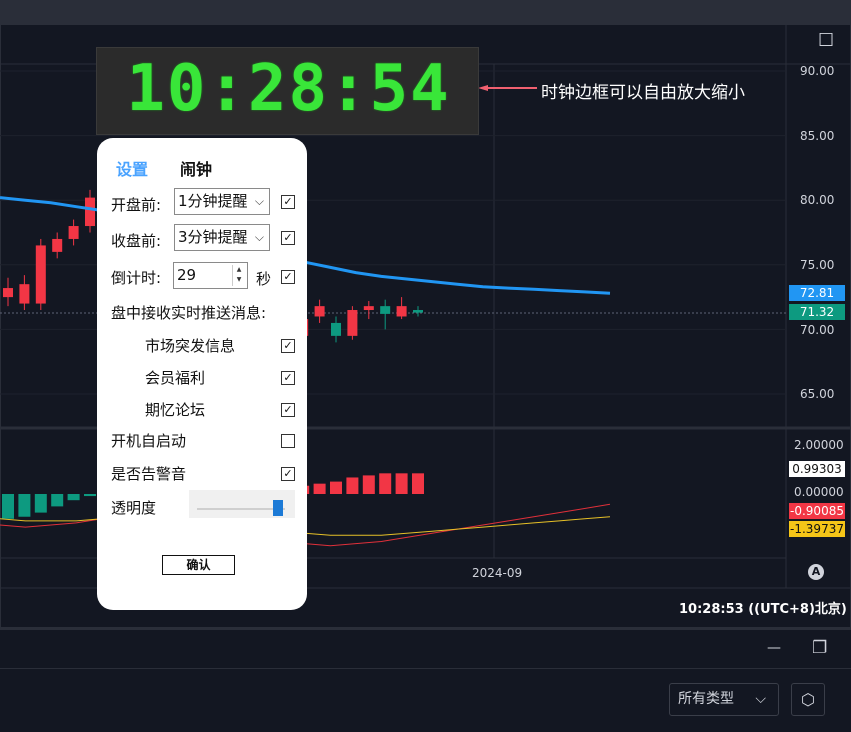 The height and width of the screenshot is (732, 851). I want to click on pre-open-value: 1分钟提醒, so click(213, 201).